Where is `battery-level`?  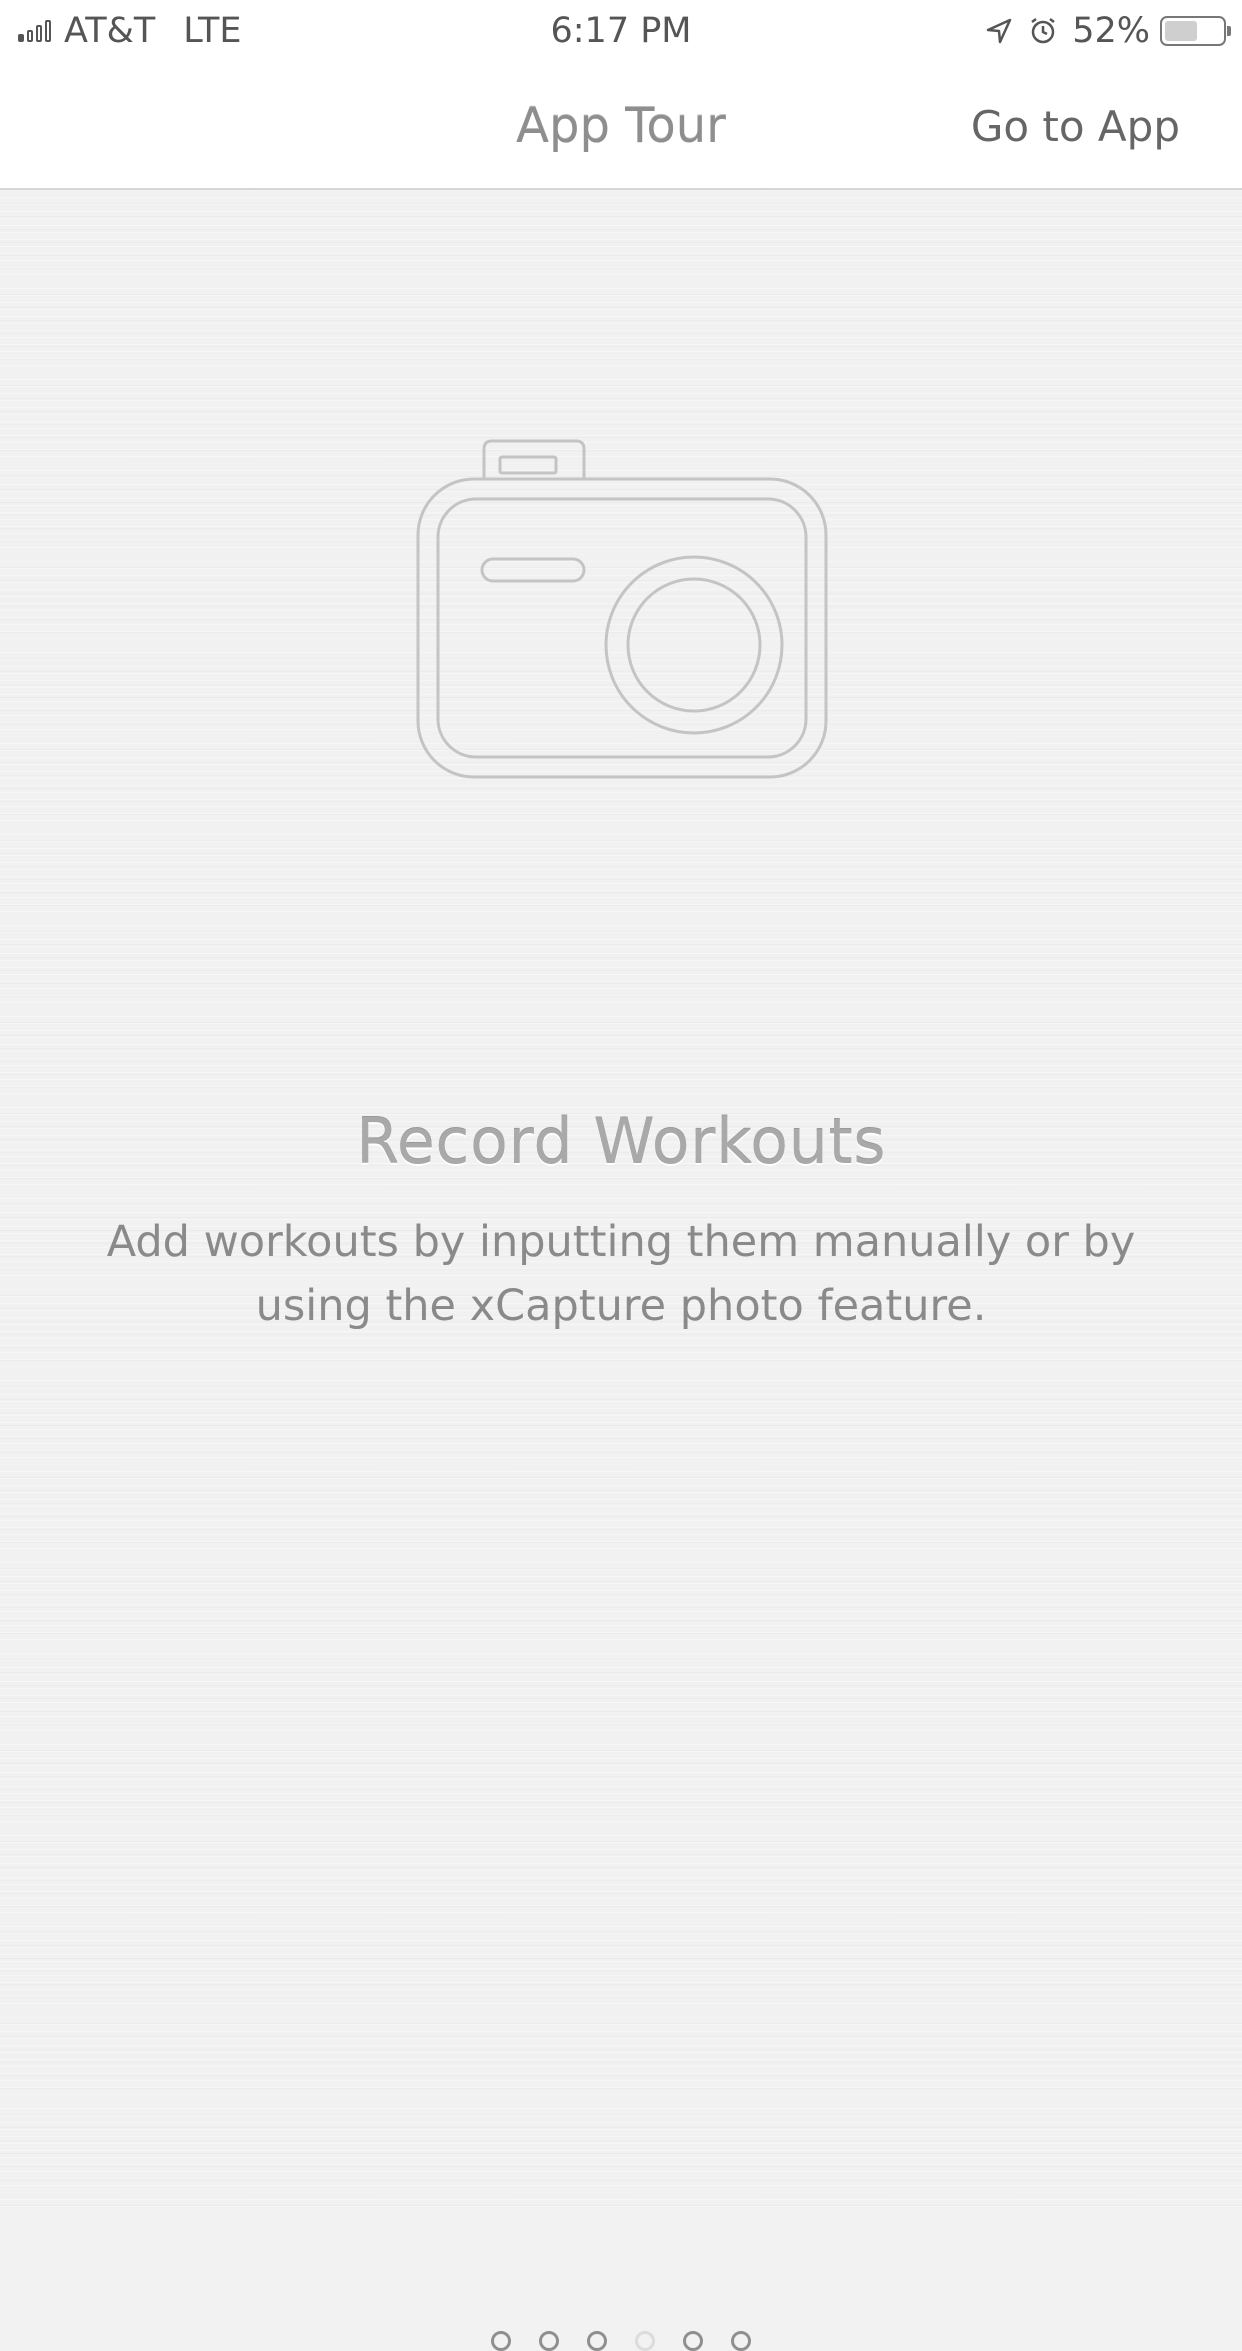 battery-level is located at coordinates (1181, 31).